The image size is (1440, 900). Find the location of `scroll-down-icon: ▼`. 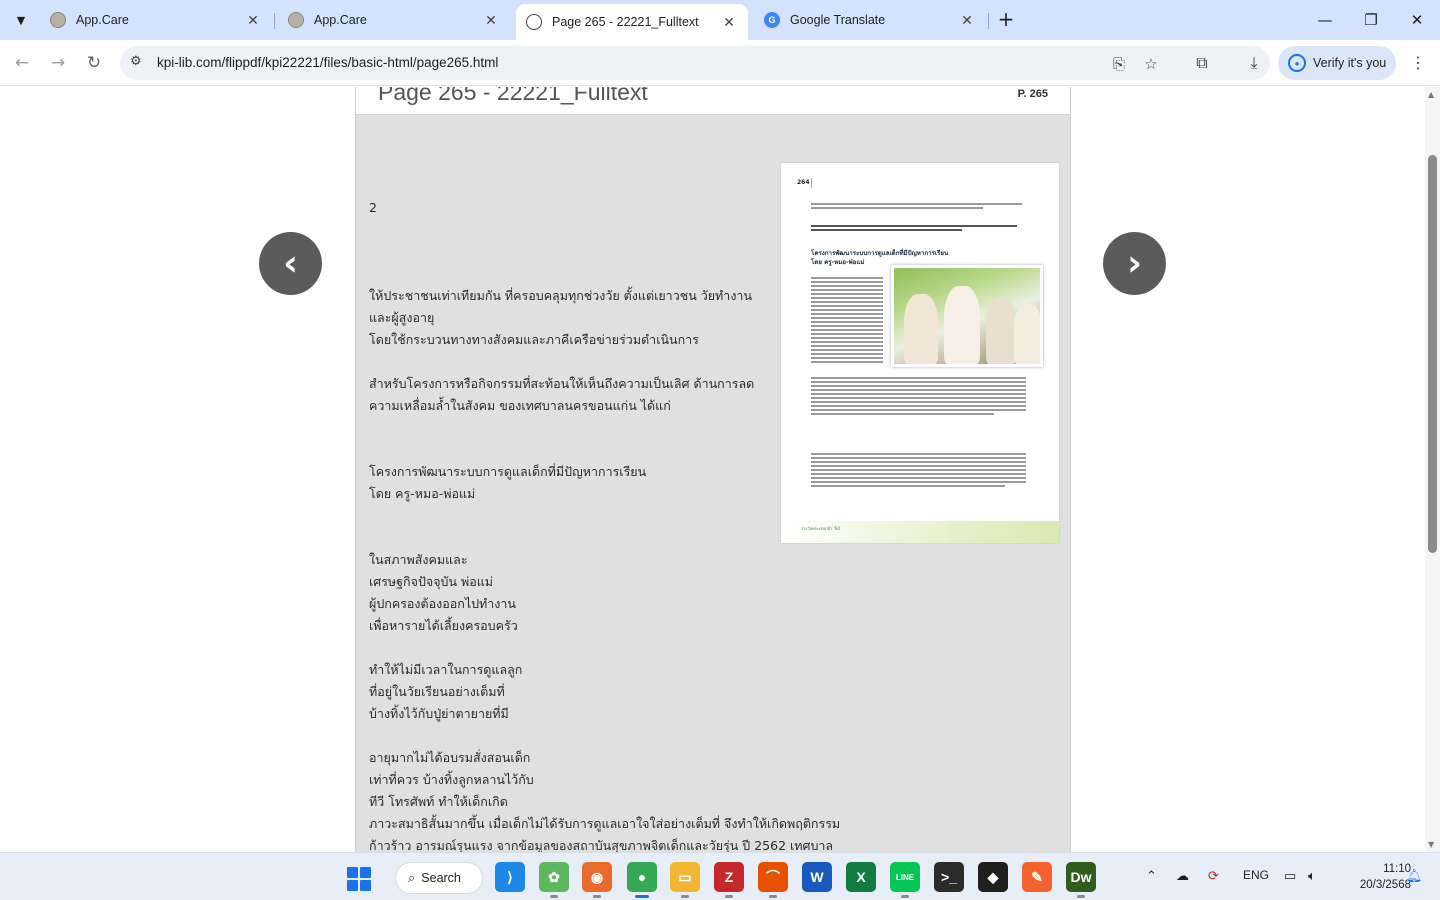

scroll-down-icon: ▼ is located at coordinates (1431, 844).